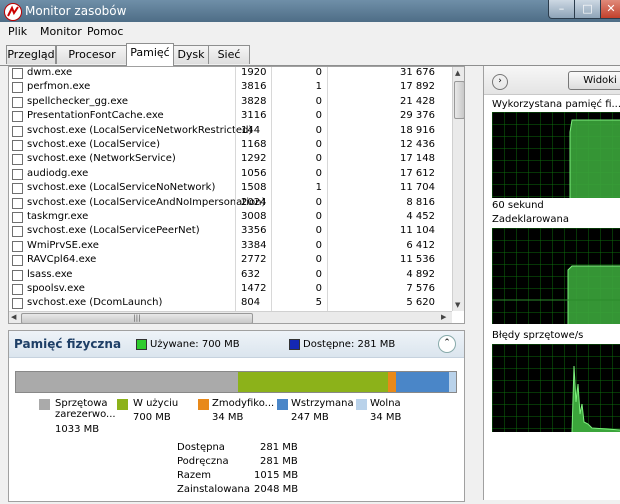  Describe the element at coordinates (229, 304) in the screenshot. I see `process-row: svchost.exe (DcomLaunch) 804 5 5 620` at that location.